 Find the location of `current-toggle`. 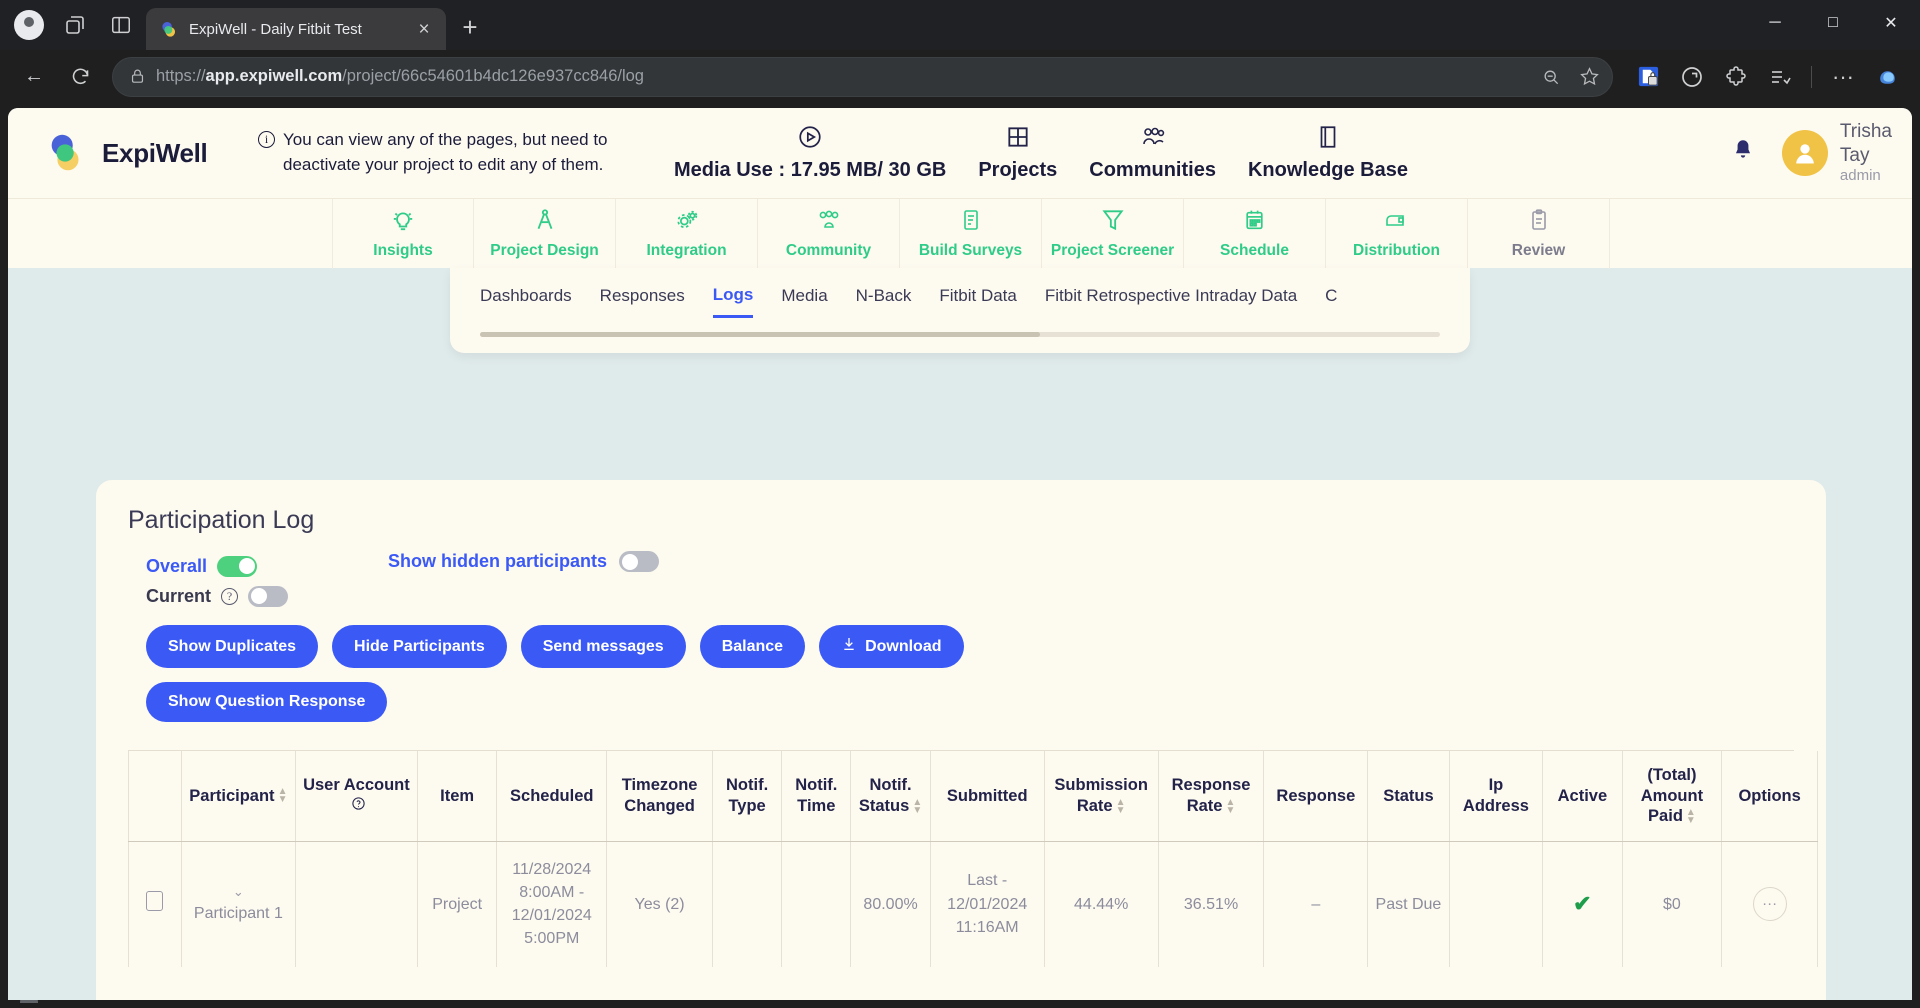

current-toggle is located at coordinates (268, 596).